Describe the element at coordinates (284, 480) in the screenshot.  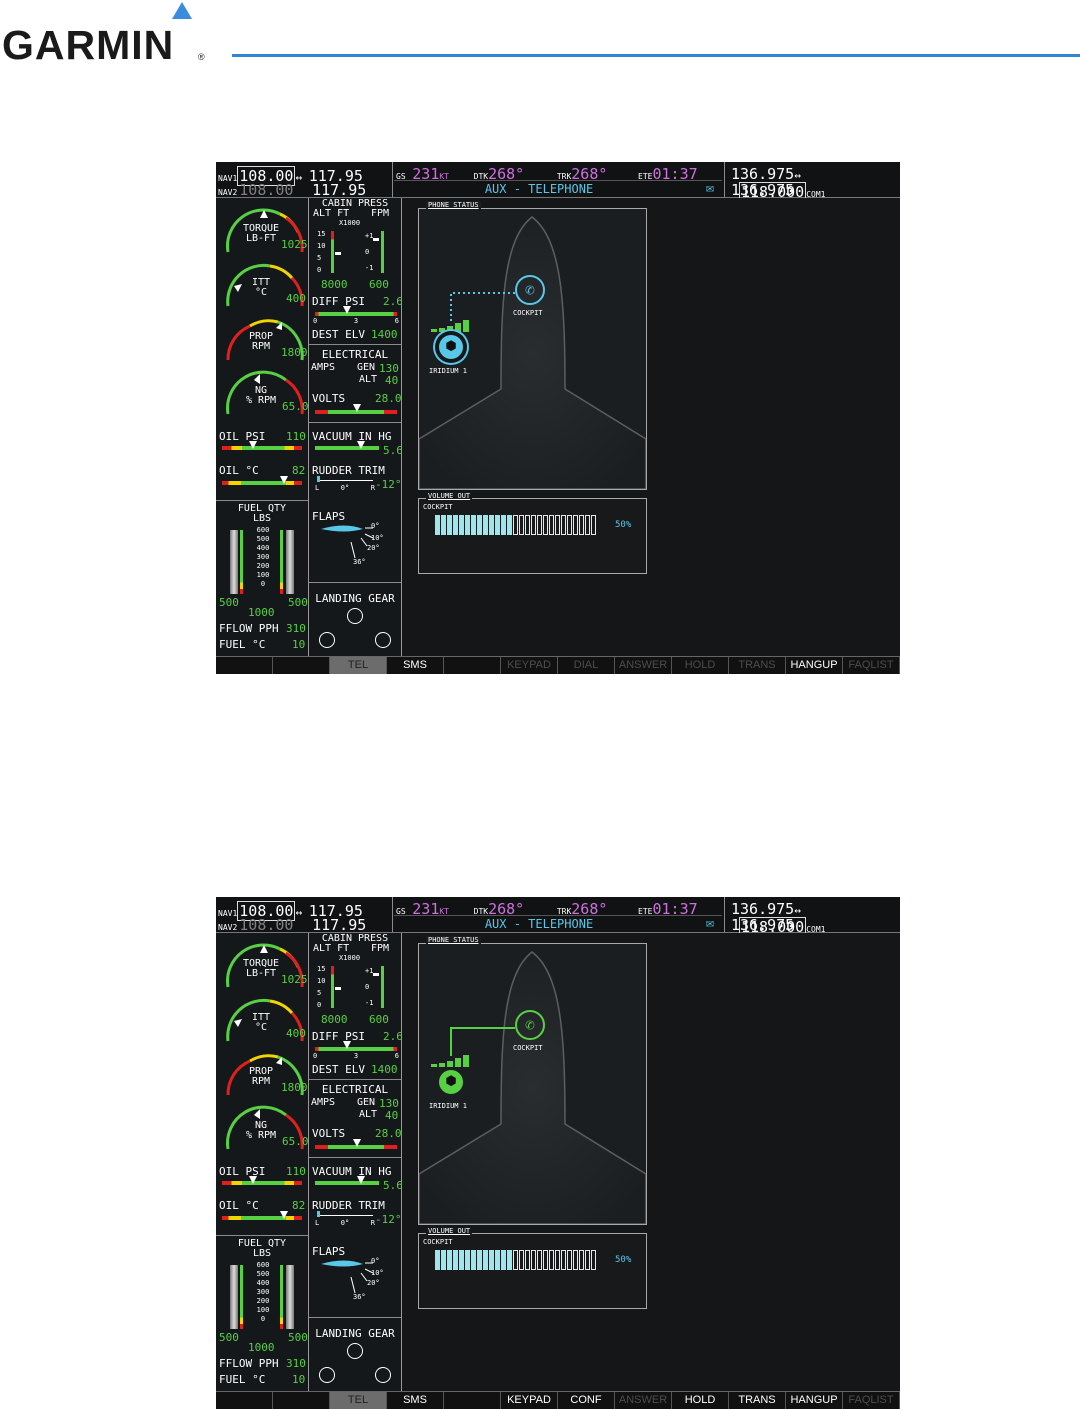
I see `oil-temp-pointer` at that location.